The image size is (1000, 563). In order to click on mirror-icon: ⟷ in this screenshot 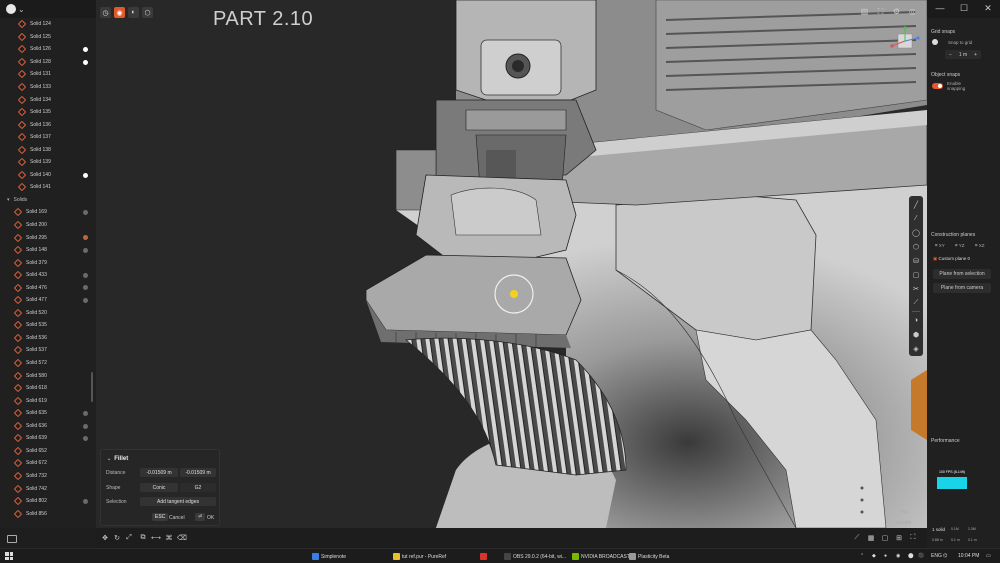, I will do `click(156, 538)`.